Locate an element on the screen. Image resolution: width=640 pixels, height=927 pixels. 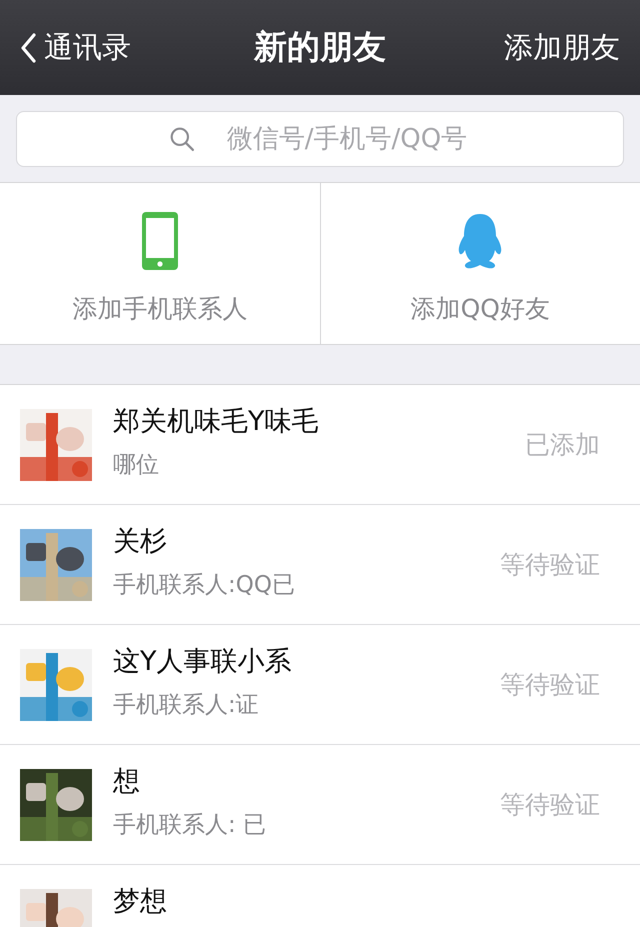
request-status: 已添加 is located at coordinates (562, 445).